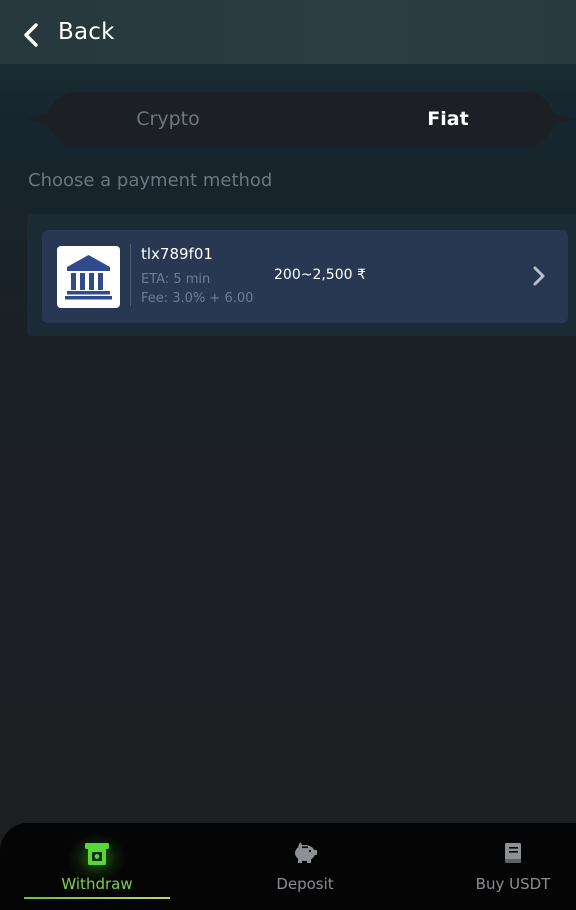  Describe the element at coordinates (513, 855) in the screenshot. I see `book-icon` at that location.